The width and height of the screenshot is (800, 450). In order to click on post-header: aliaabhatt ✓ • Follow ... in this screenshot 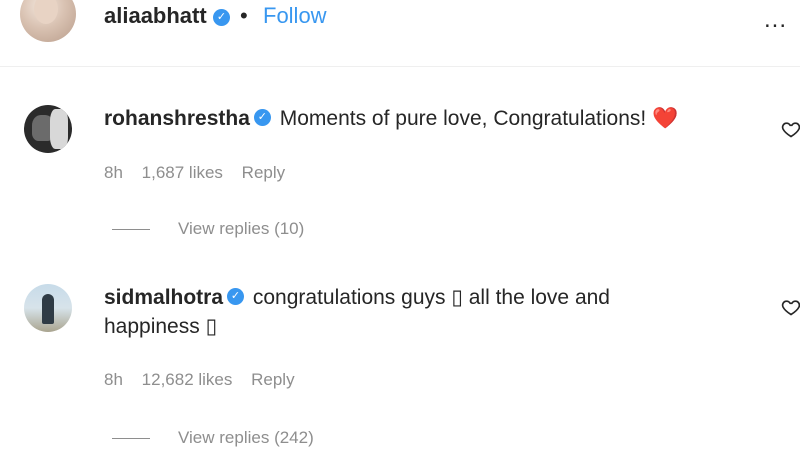, I will do `click(400, 33)`.